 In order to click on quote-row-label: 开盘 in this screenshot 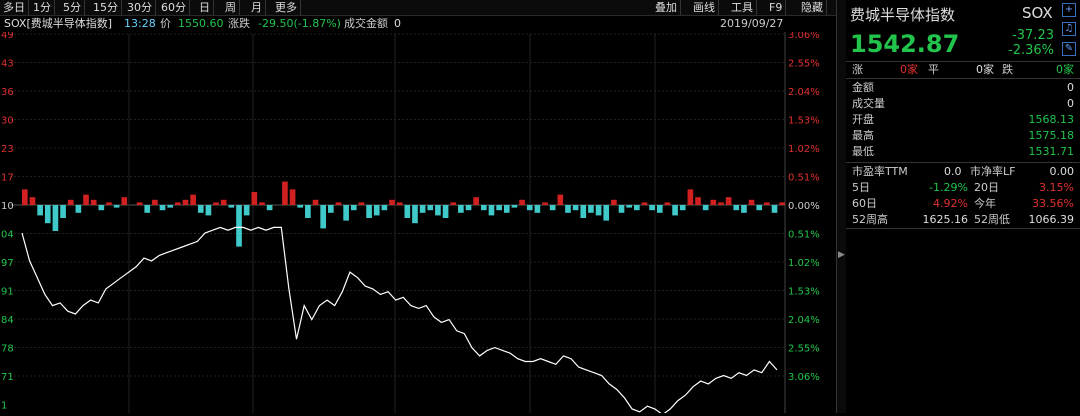, I will do `click(863, 119)`.